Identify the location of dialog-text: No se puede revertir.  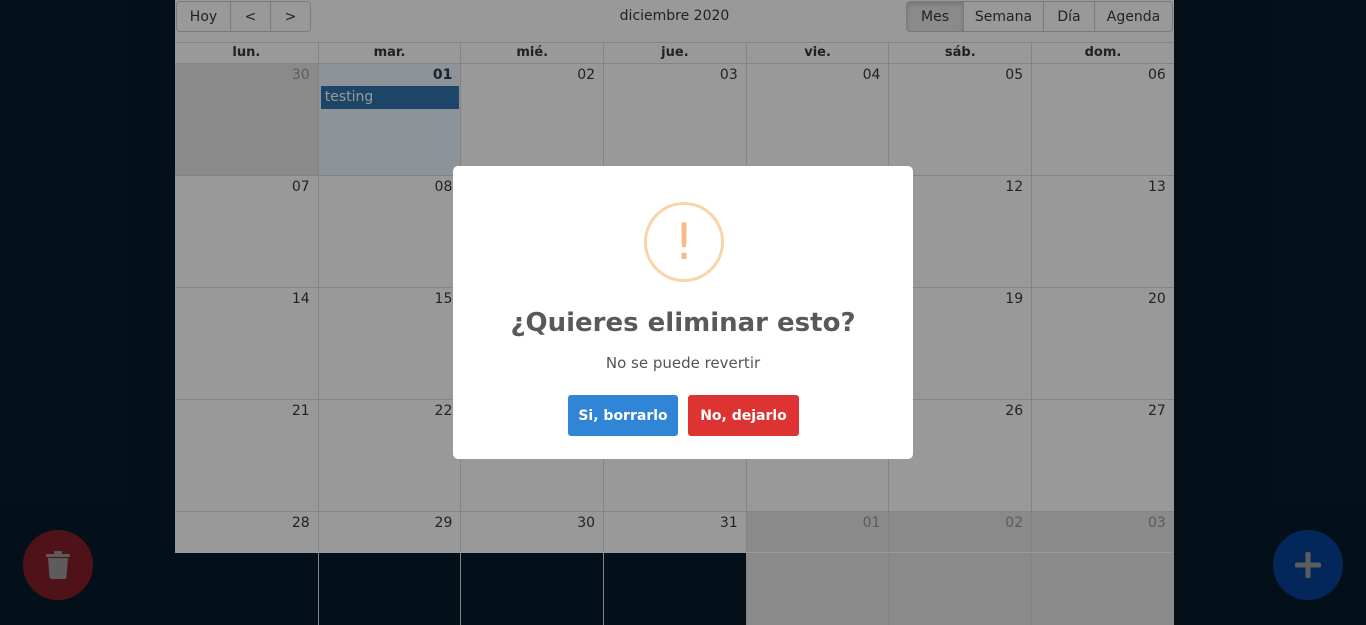
(683, 363).